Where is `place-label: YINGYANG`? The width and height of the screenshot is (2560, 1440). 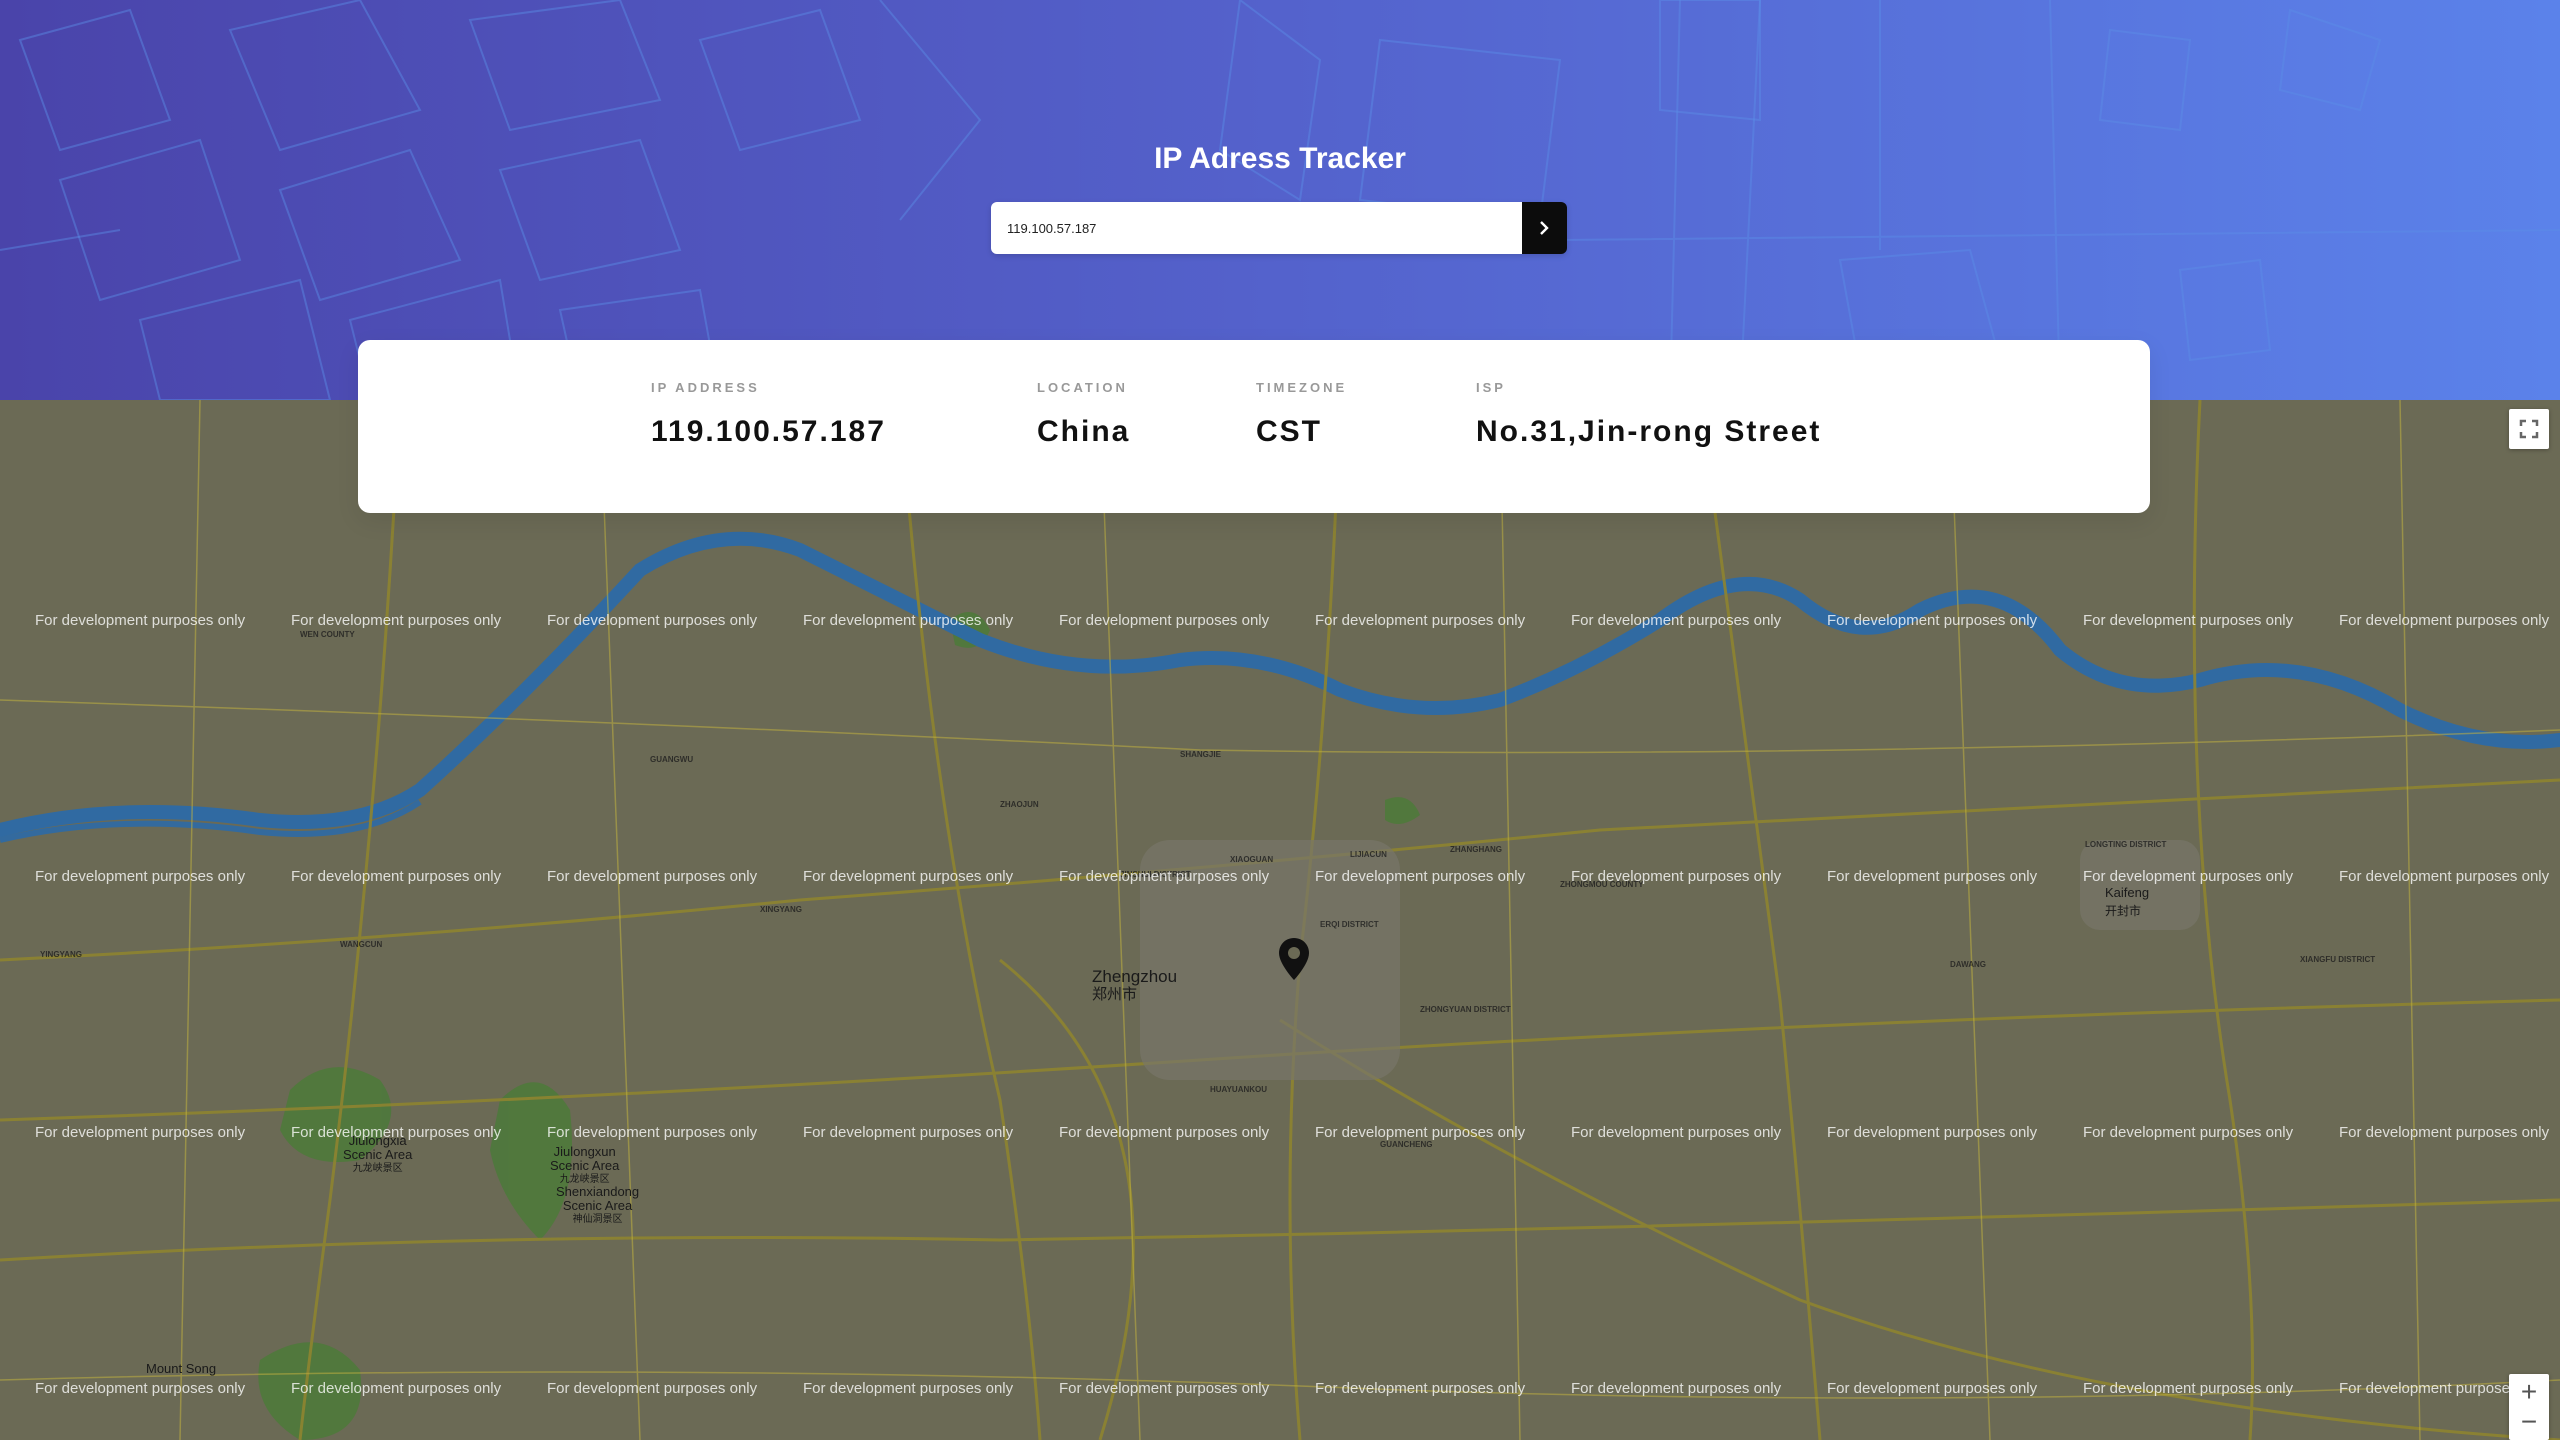
place-label: YINGYANG is located at coordinates (61, 954).